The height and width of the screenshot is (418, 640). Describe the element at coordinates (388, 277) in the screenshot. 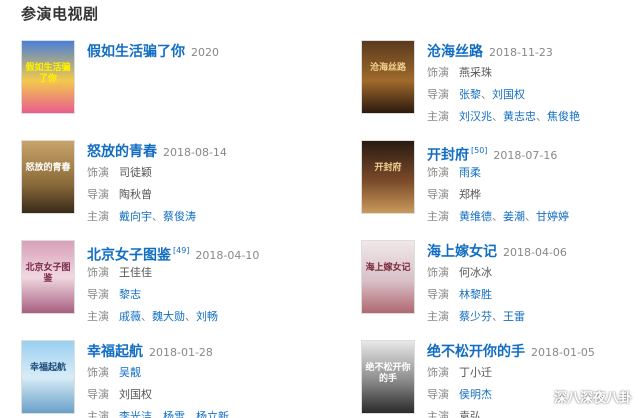

I see `poster-image: 海上嫁女记` at that location.